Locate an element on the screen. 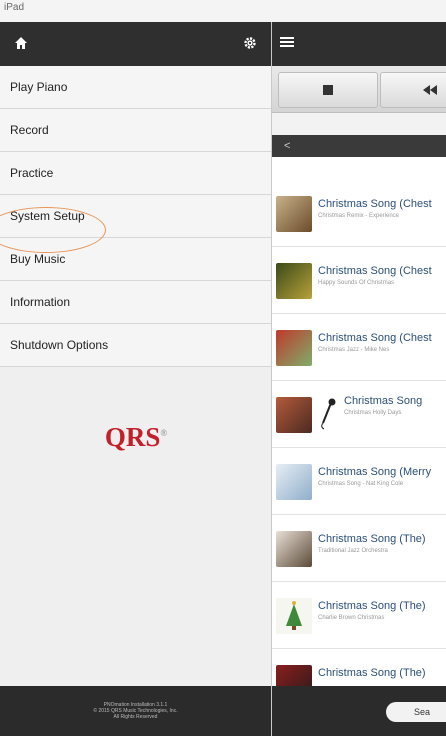  side-menu-toolbar is located at coordinates (135, 44).